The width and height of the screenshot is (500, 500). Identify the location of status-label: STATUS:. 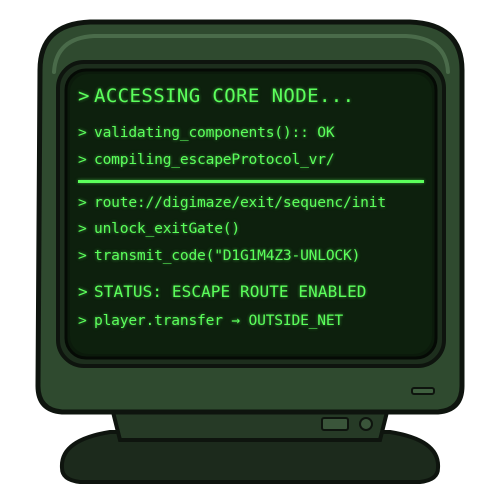
(128, 291).